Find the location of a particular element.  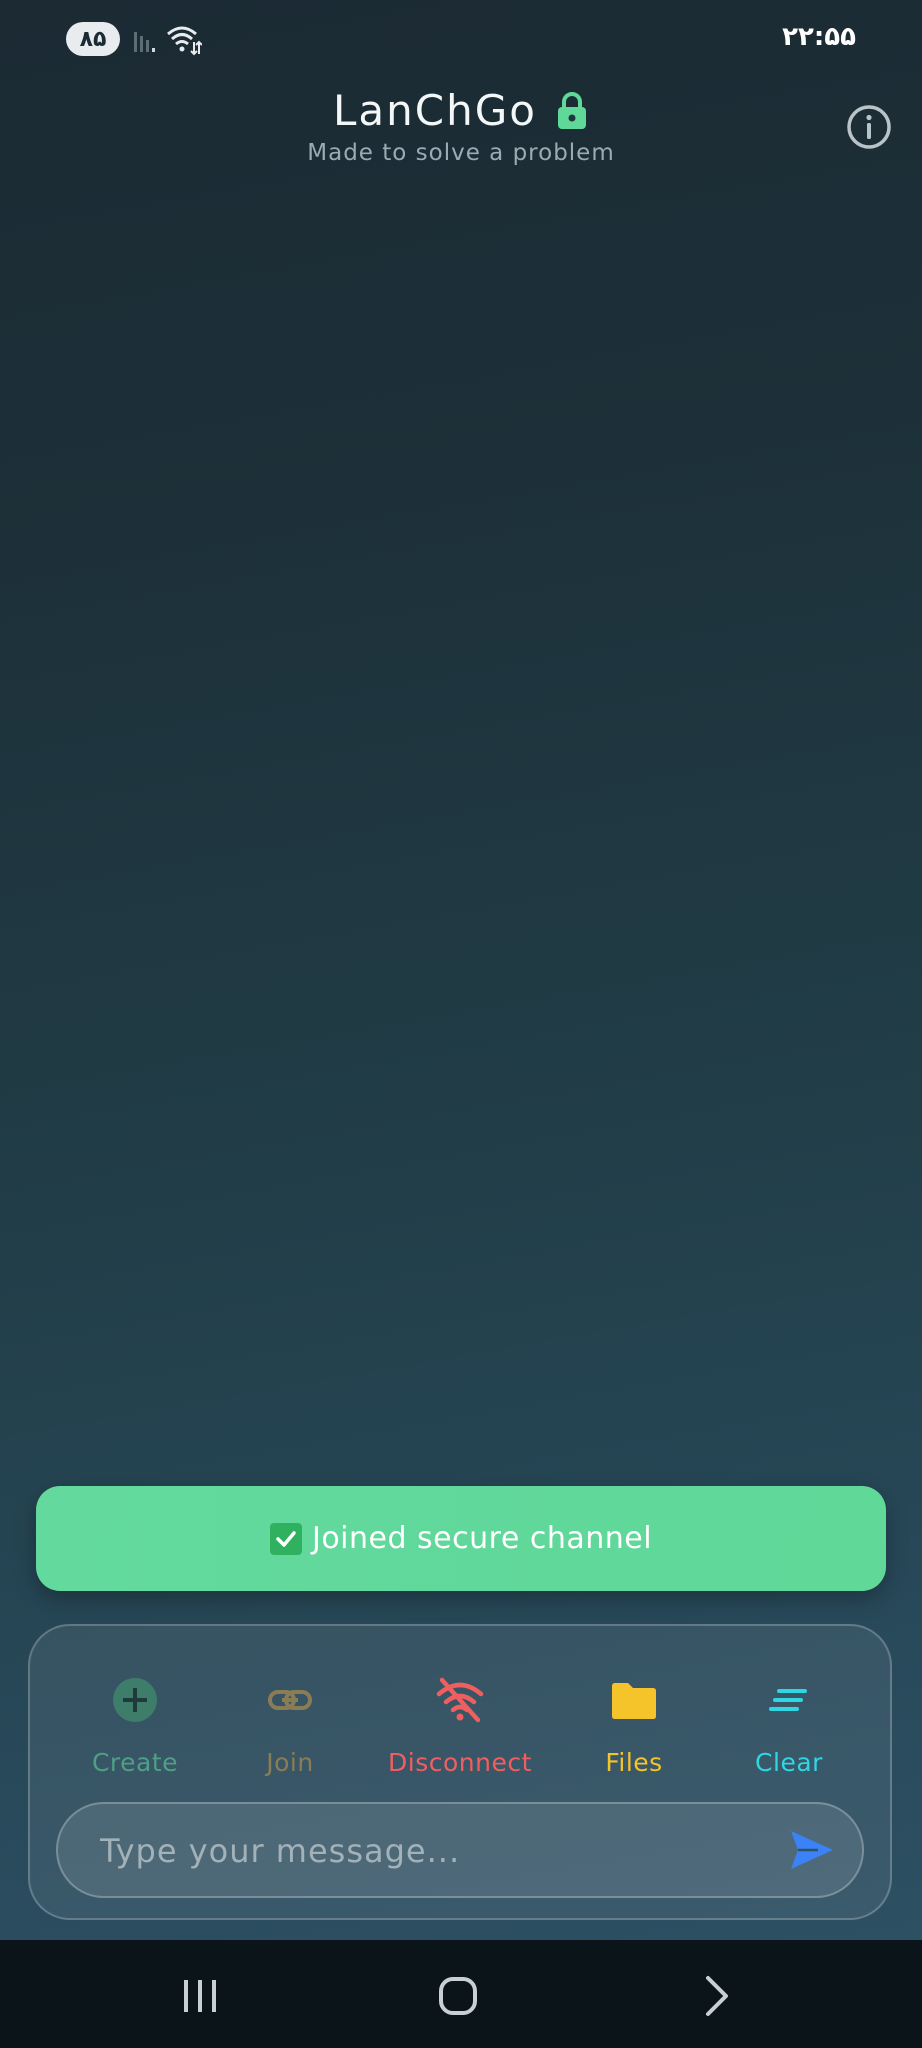

status-clock: ۲۲:۵۵ is located at coordinates (819, 37).